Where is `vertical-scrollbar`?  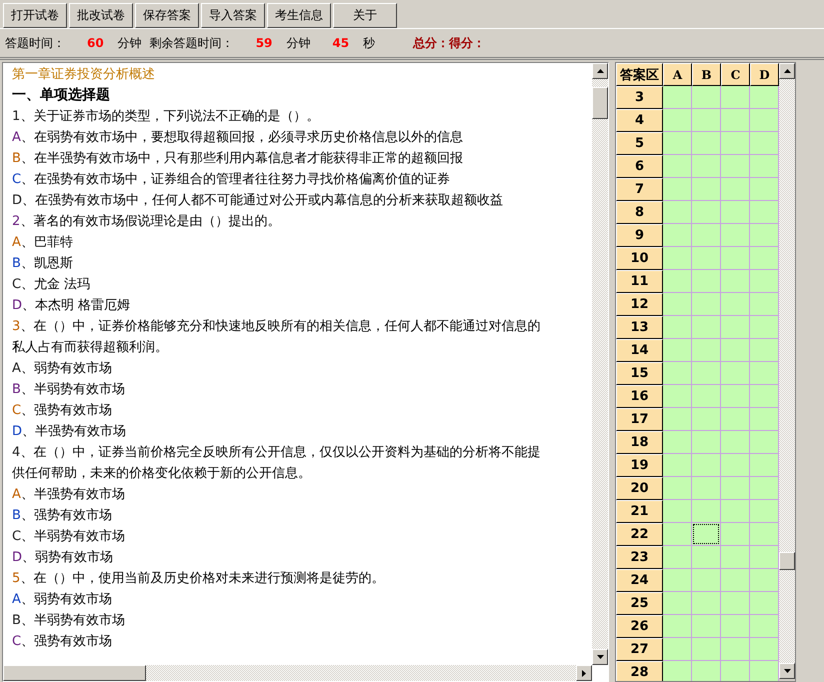 vertical-scrollbar is located at coordinates (600, 364).